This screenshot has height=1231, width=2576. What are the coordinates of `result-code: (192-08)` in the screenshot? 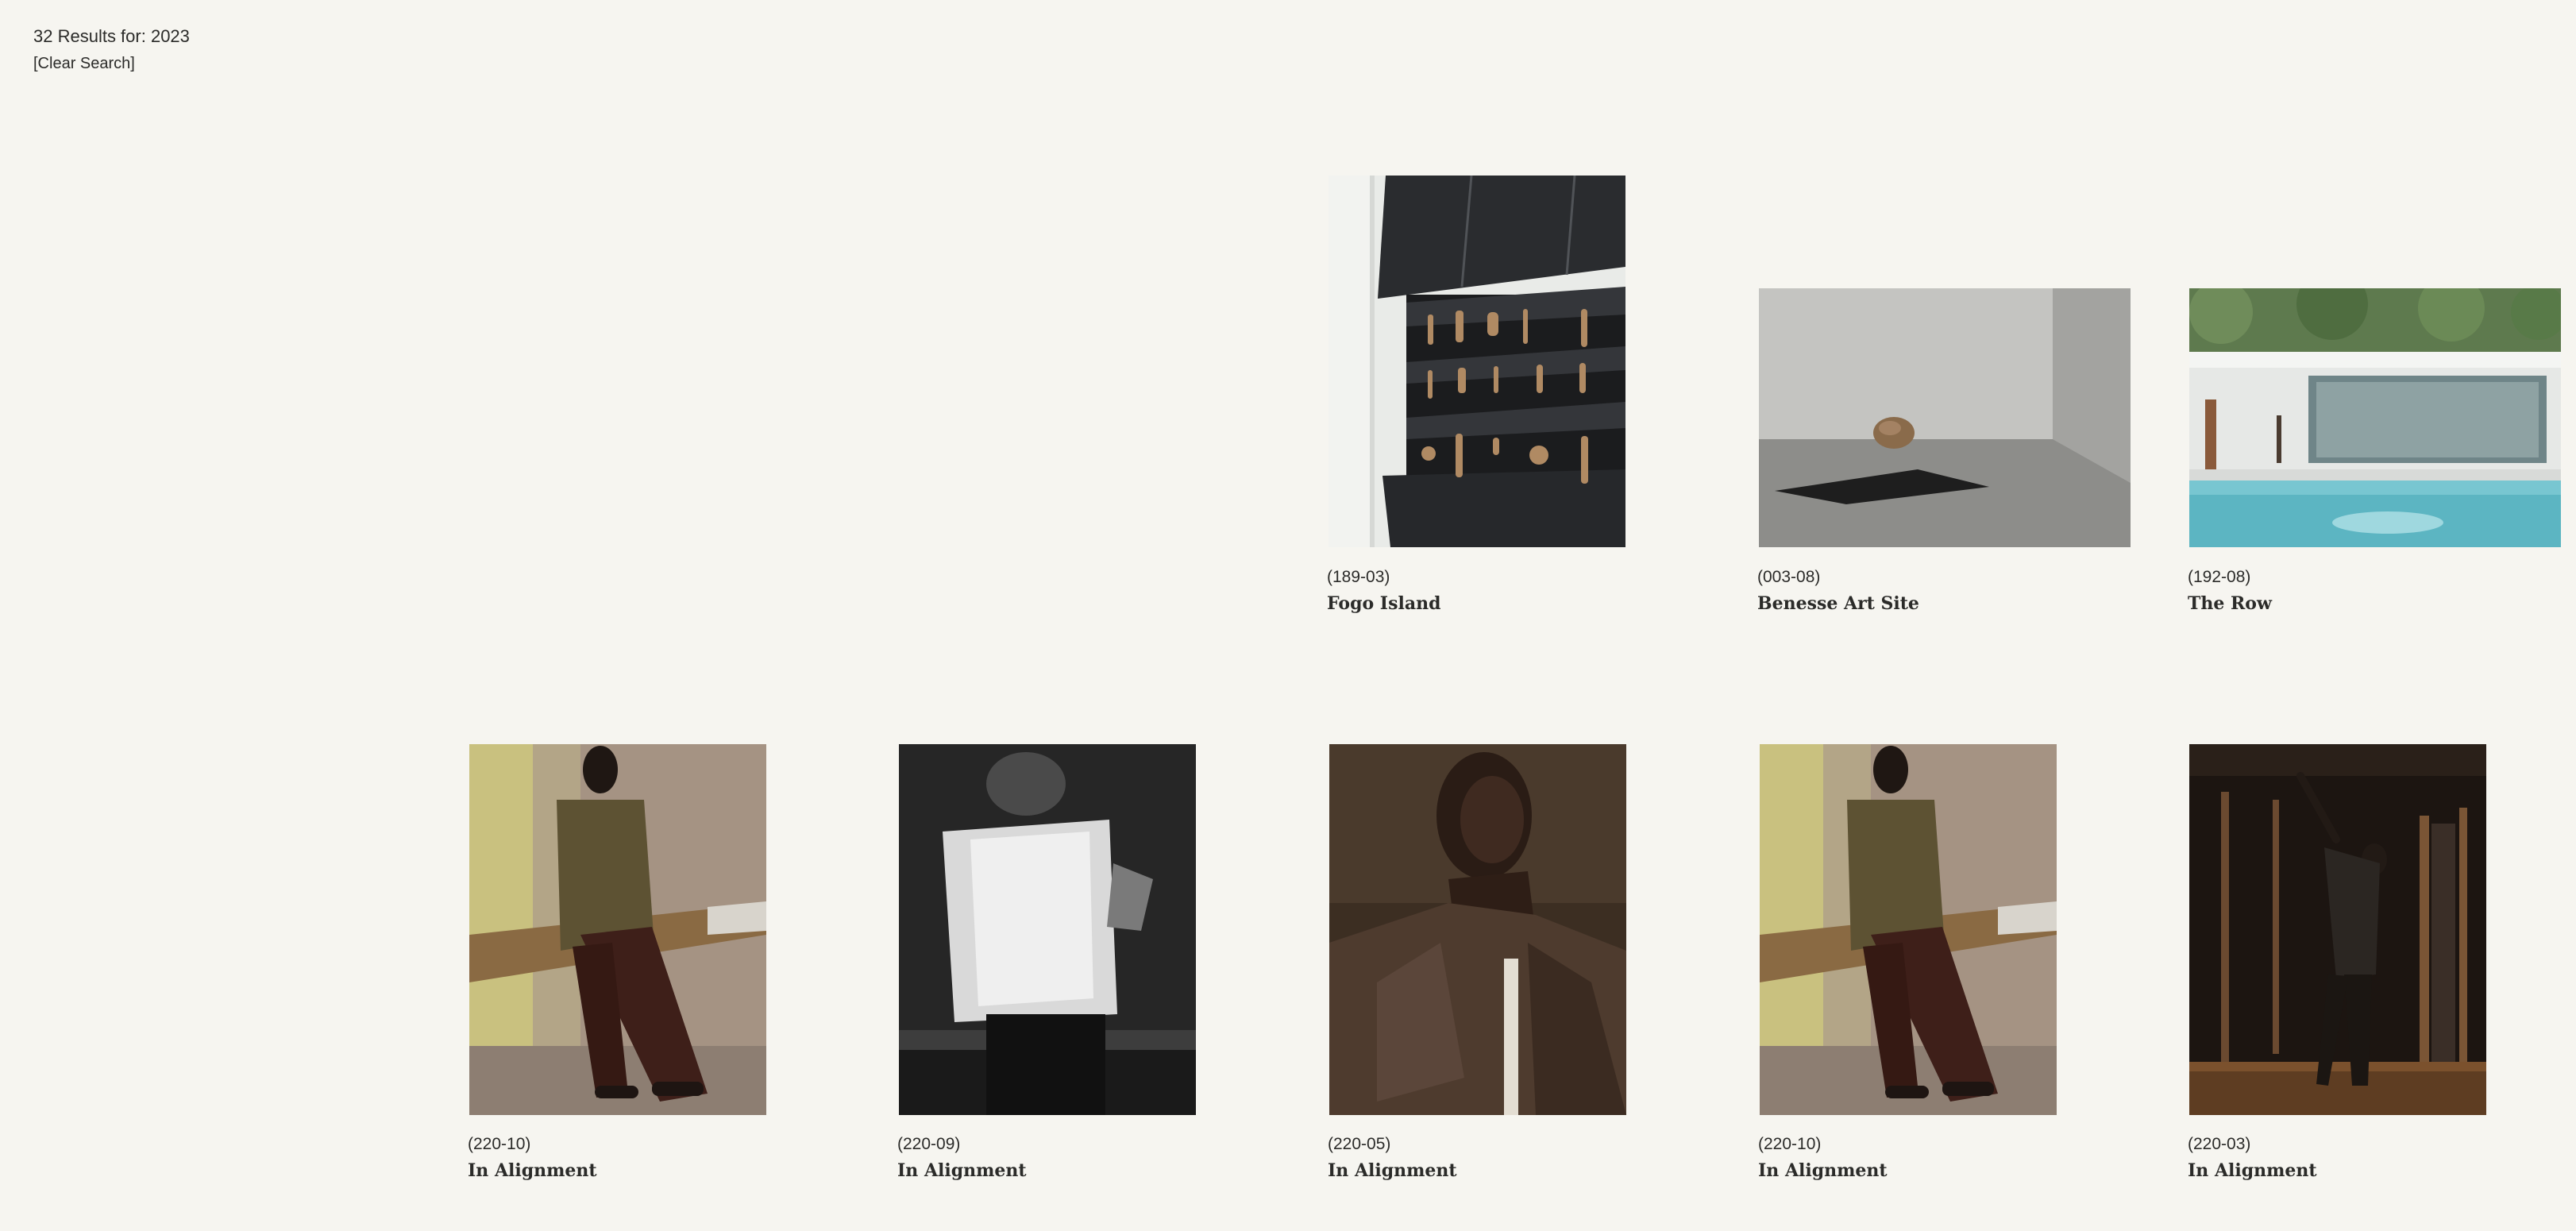 It's located at (2219, 577).